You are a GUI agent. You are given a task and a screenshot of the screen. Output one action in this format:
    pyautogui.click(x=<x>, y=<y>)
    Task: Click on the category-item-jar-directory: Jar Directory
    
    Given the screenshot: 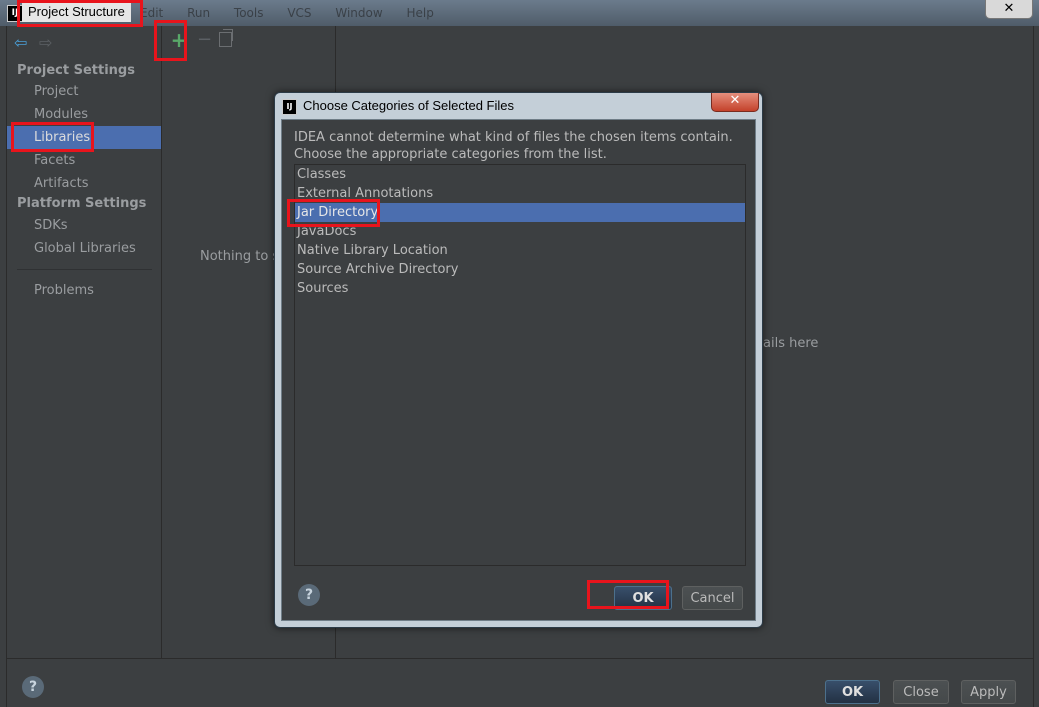 What is the action you would take?
    pyautogui.click(x=520, y=212)
    